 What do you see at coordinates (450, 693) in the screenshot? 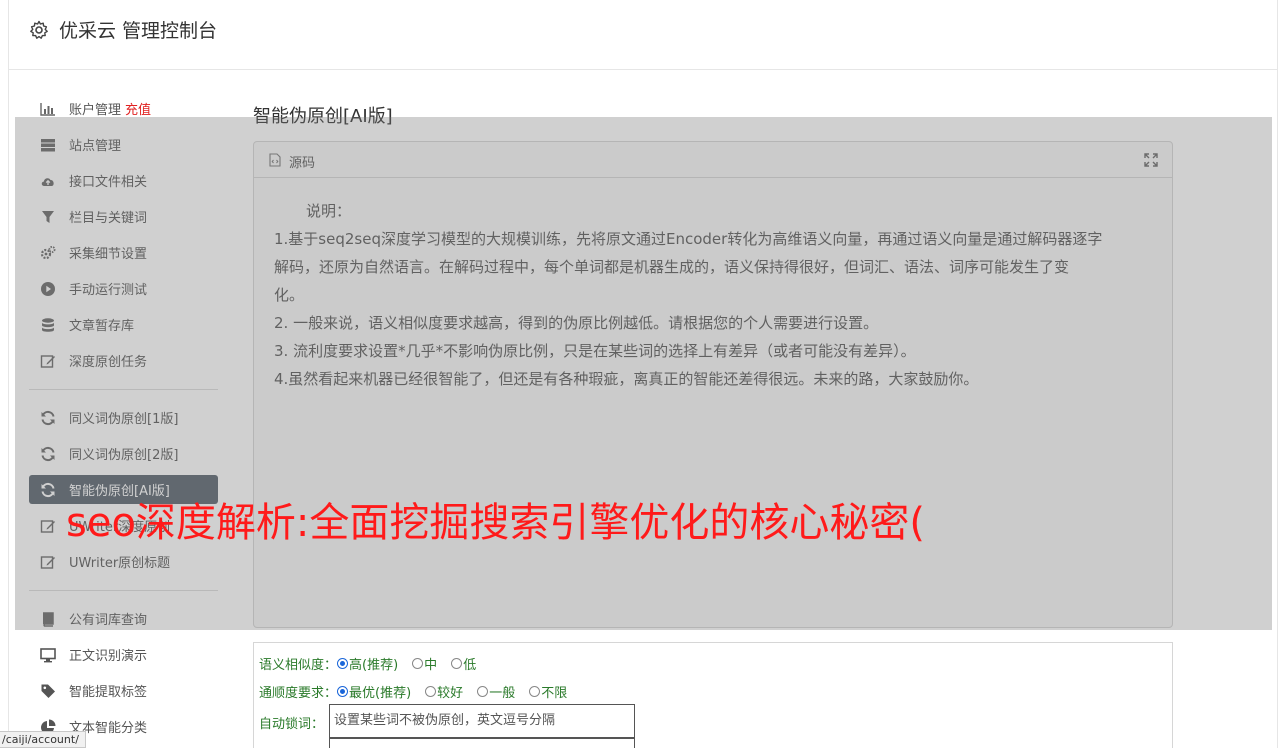
I see `option-label: 较好` at bounding box center [450, 693].